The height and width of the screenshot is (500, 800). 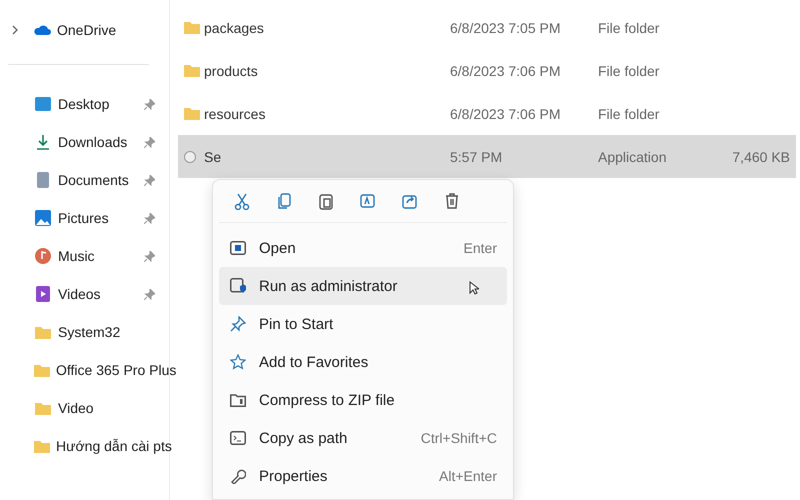 I want to click on chevron-icon, so click(x=15, y=30).